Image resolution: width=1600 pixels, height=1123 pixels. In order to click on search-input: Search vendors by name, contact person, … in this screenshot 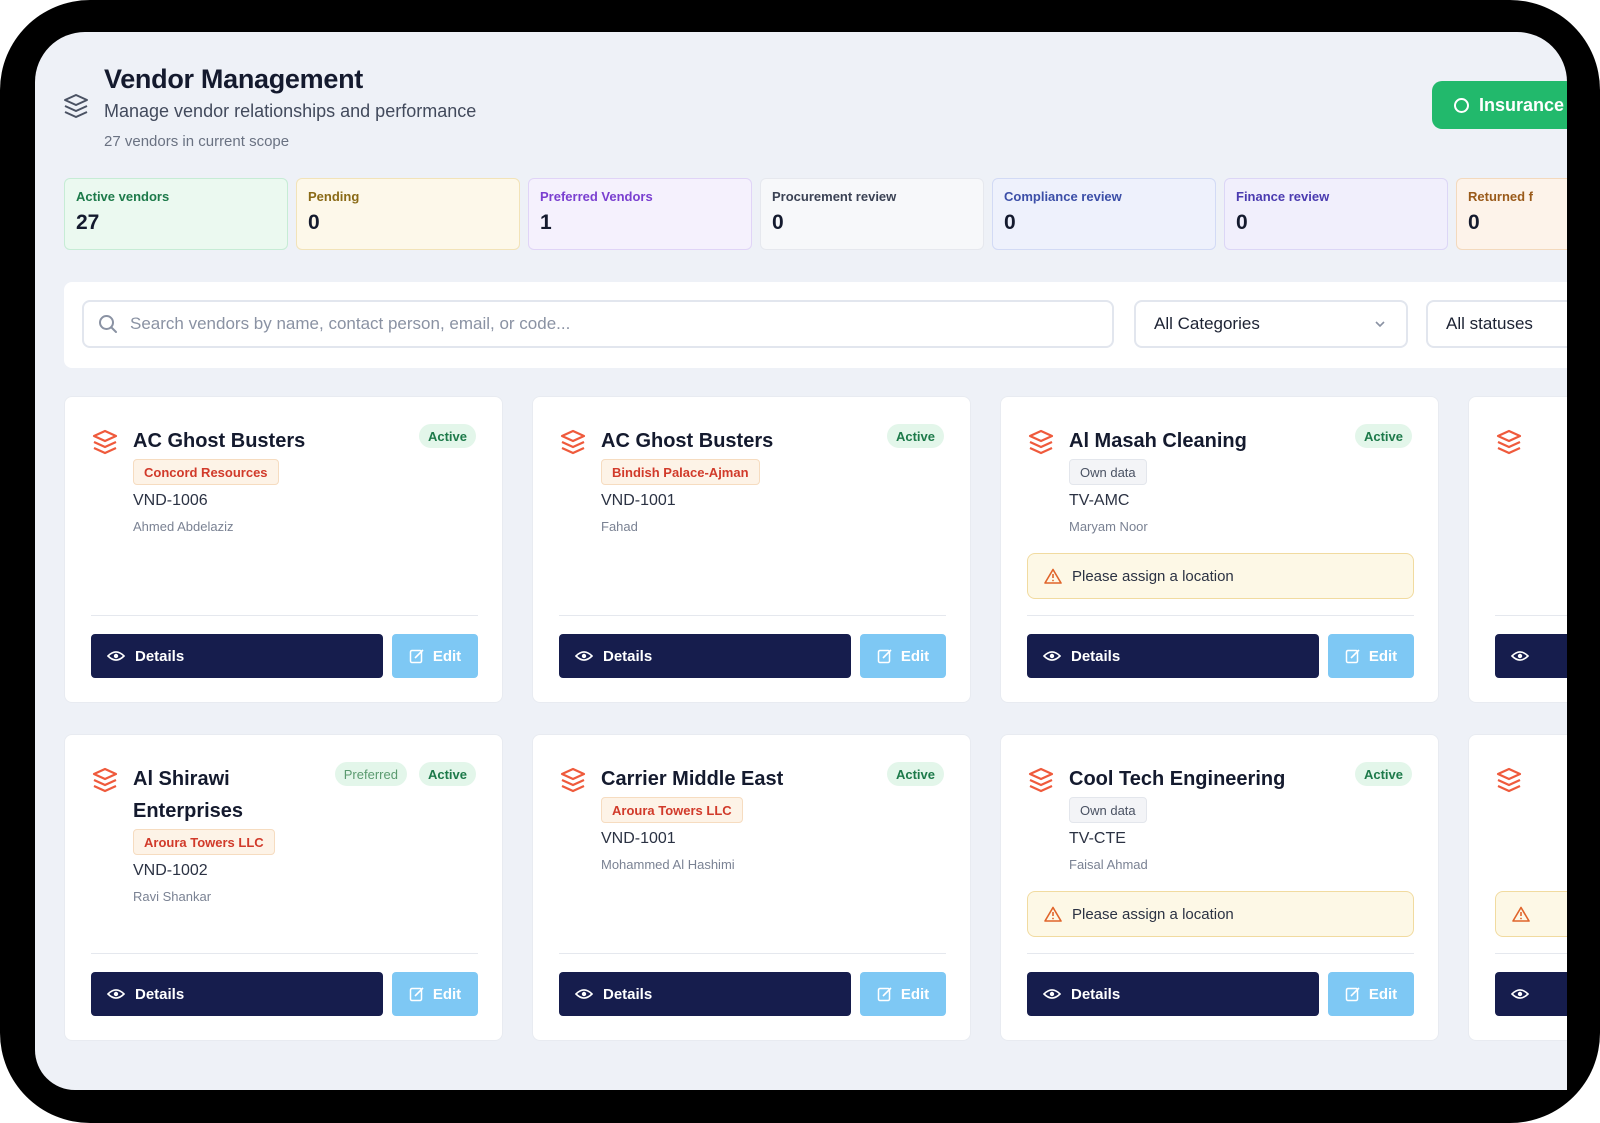, I will do `click(598, 324)`.